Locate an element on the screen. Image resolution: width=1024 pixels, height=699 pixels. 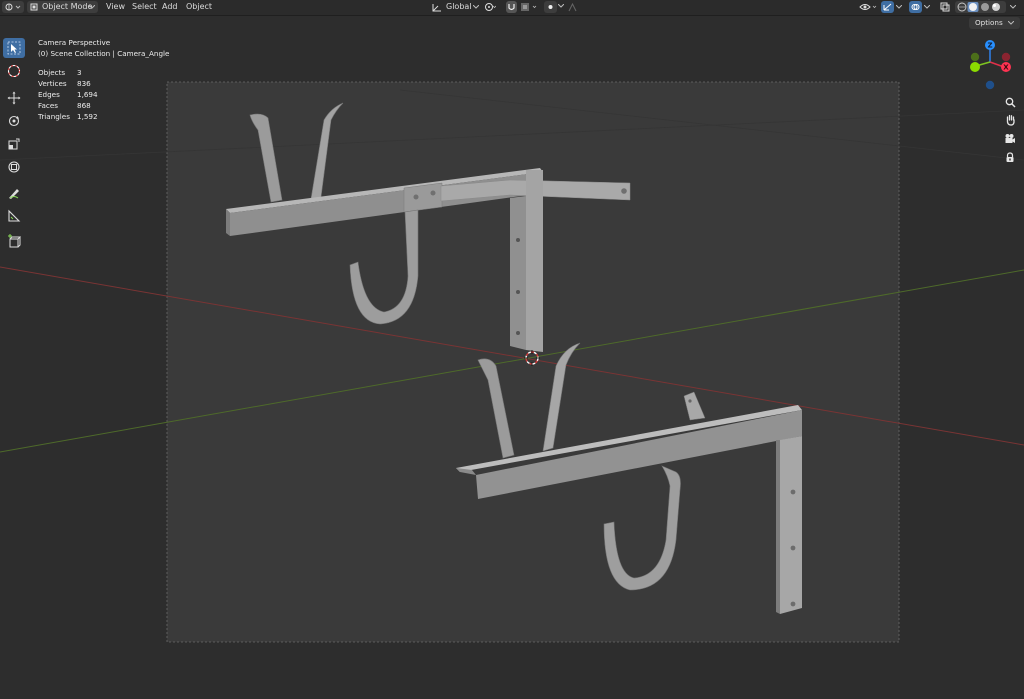
stat-value: 1,694 is located at coordinates (87, 94).